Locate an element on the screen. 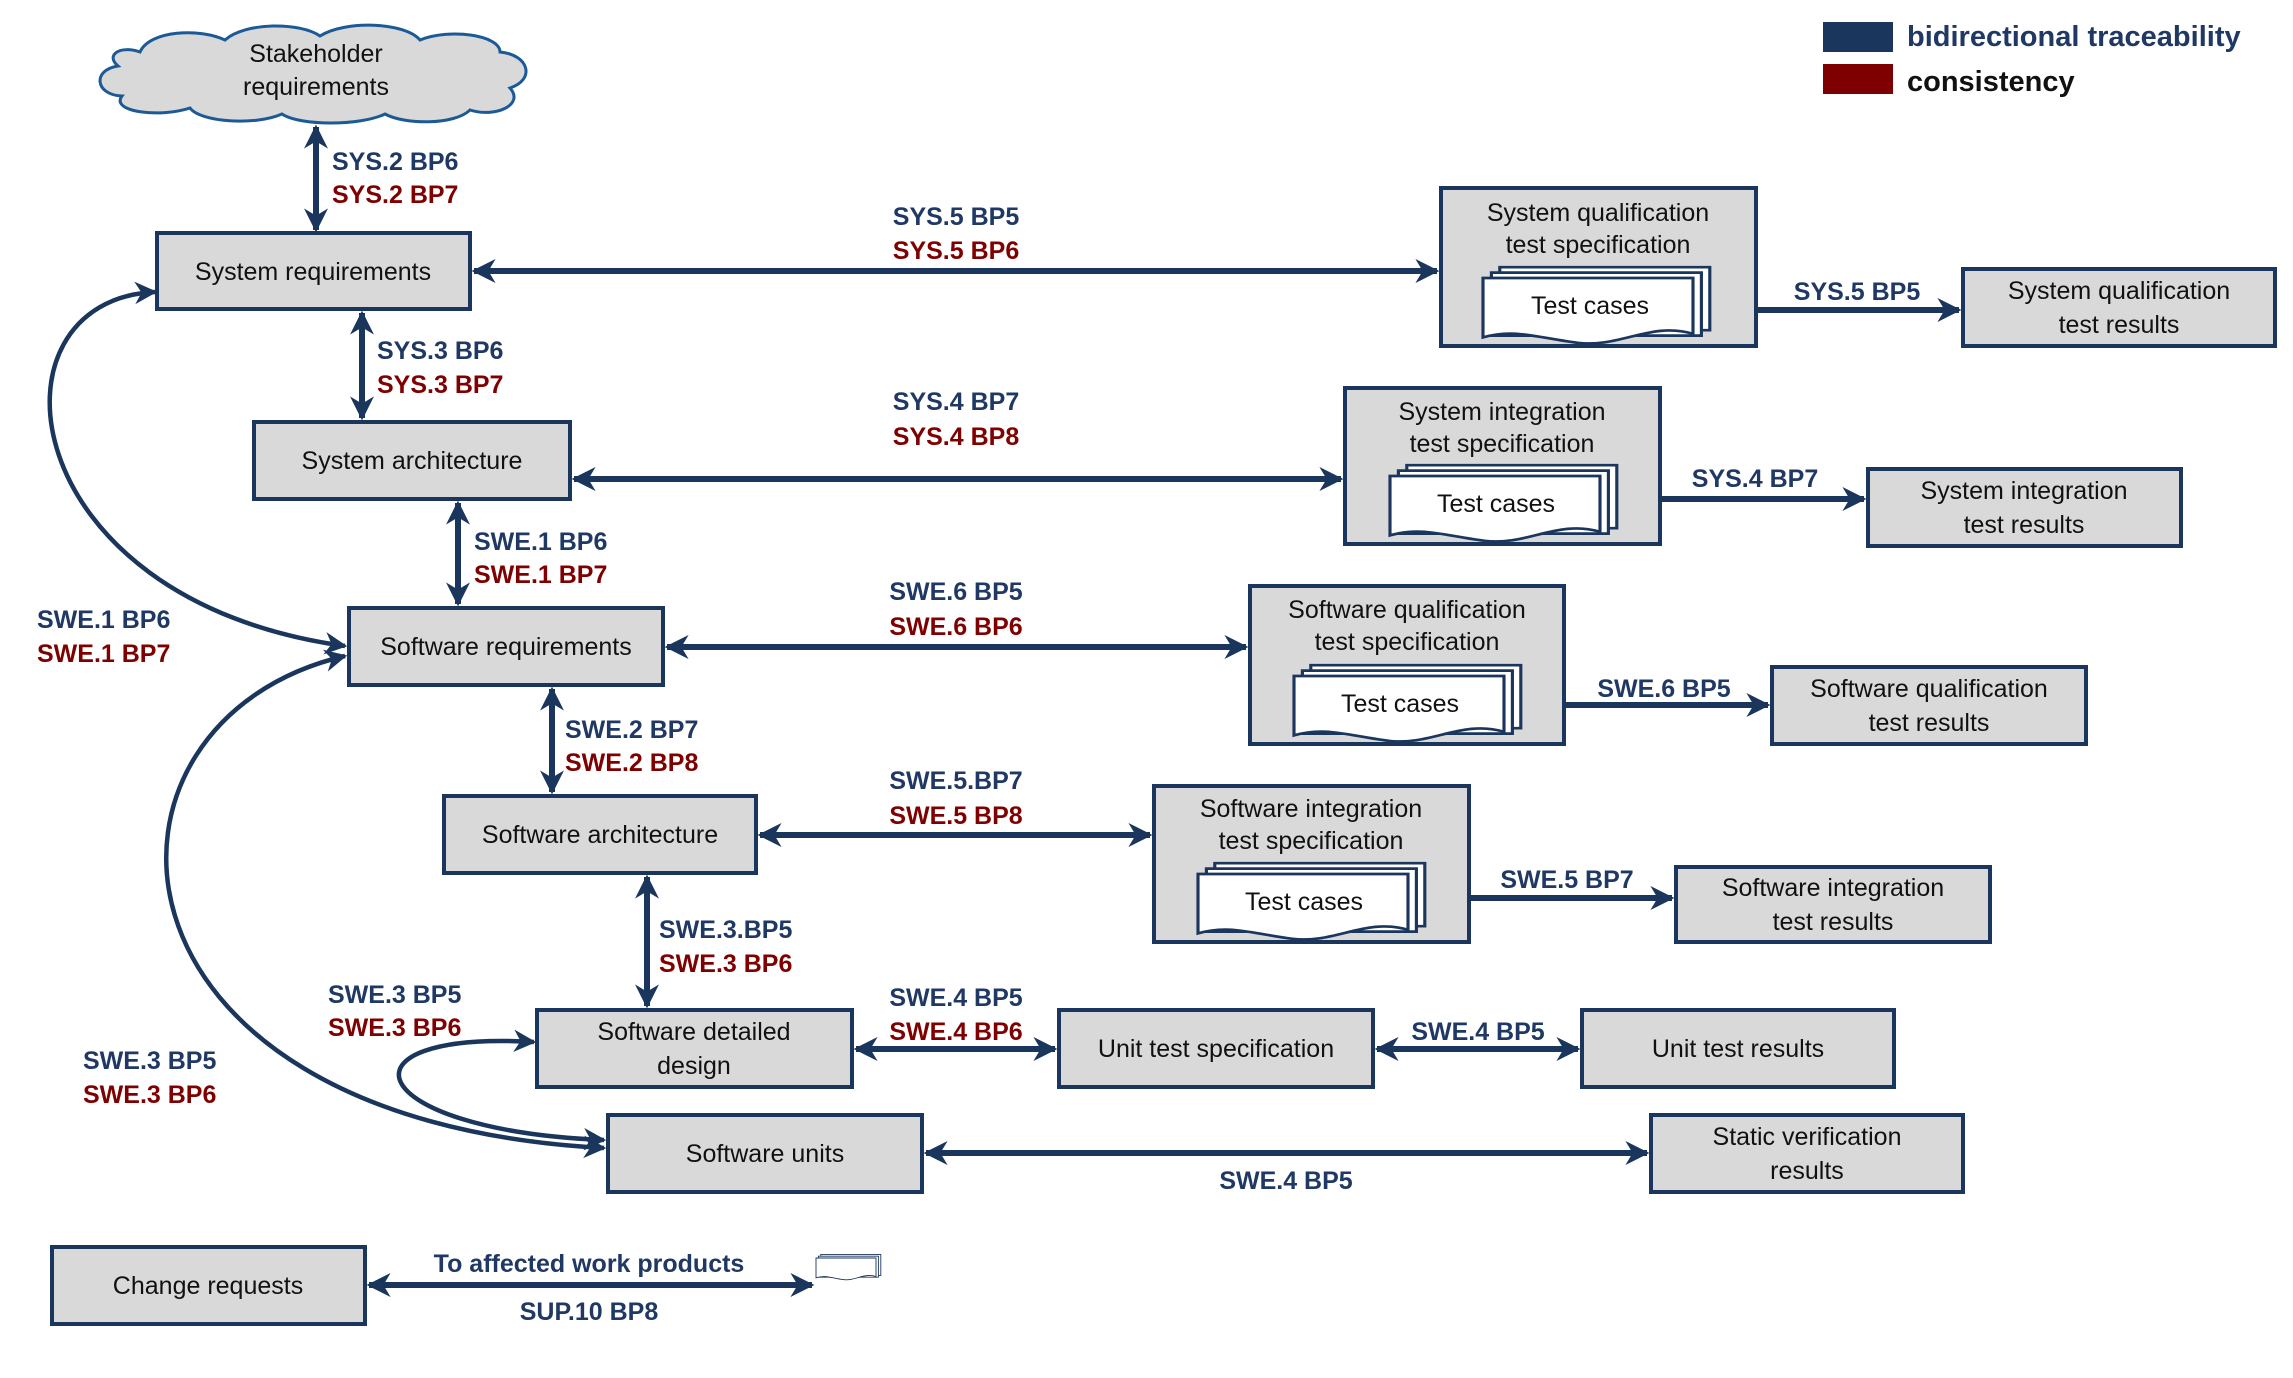  node-label: Software requirements is located at coordinates (506, 647).